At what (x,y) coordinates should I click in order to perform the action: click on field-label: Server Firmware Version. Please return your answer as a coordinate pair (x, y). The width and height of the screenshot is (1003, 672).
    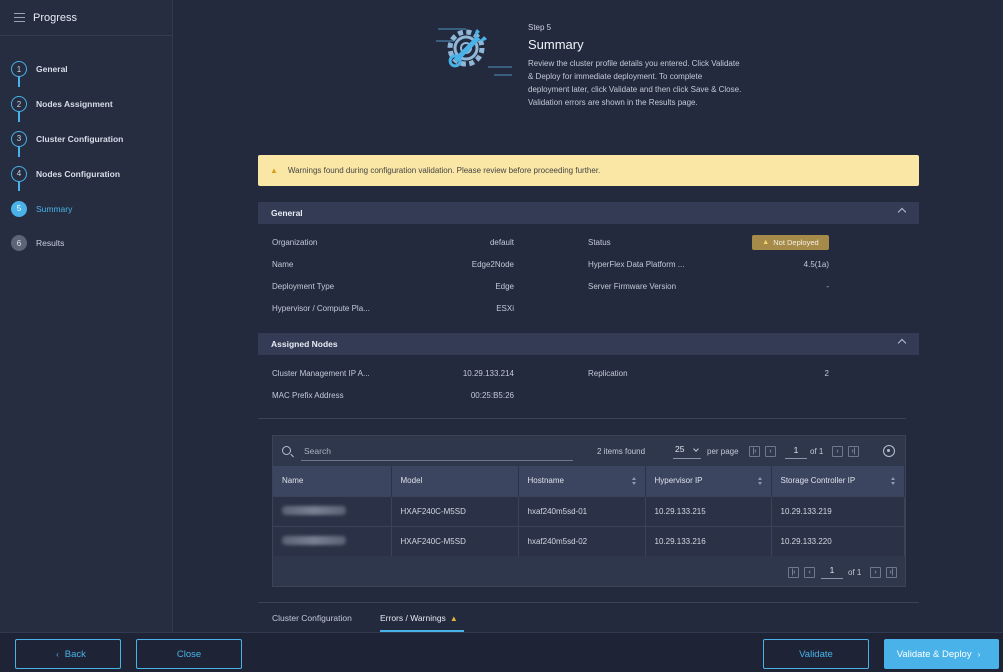
    Looking at the image, I should click on (632, 286).